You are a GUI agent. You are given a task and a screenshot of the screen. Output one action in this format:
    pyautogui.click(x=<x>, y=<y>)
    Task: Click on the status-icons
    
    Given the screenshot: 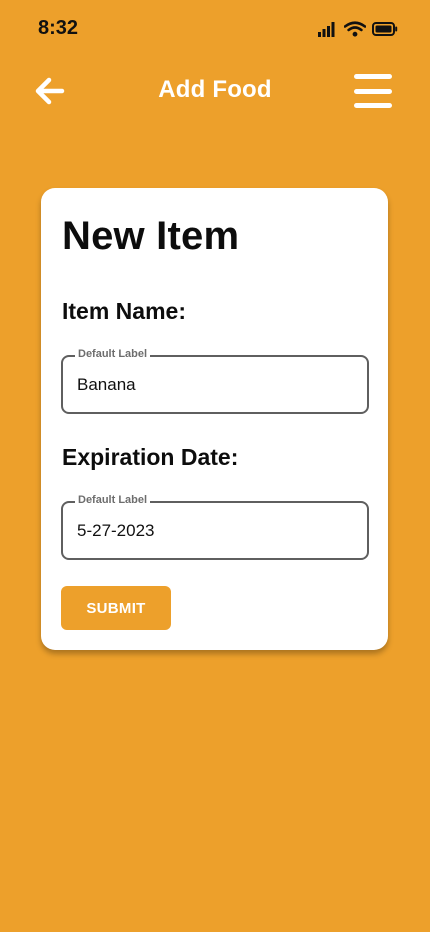 What is the action you would take?
    pyautogui.click(x=358, y=29)
    